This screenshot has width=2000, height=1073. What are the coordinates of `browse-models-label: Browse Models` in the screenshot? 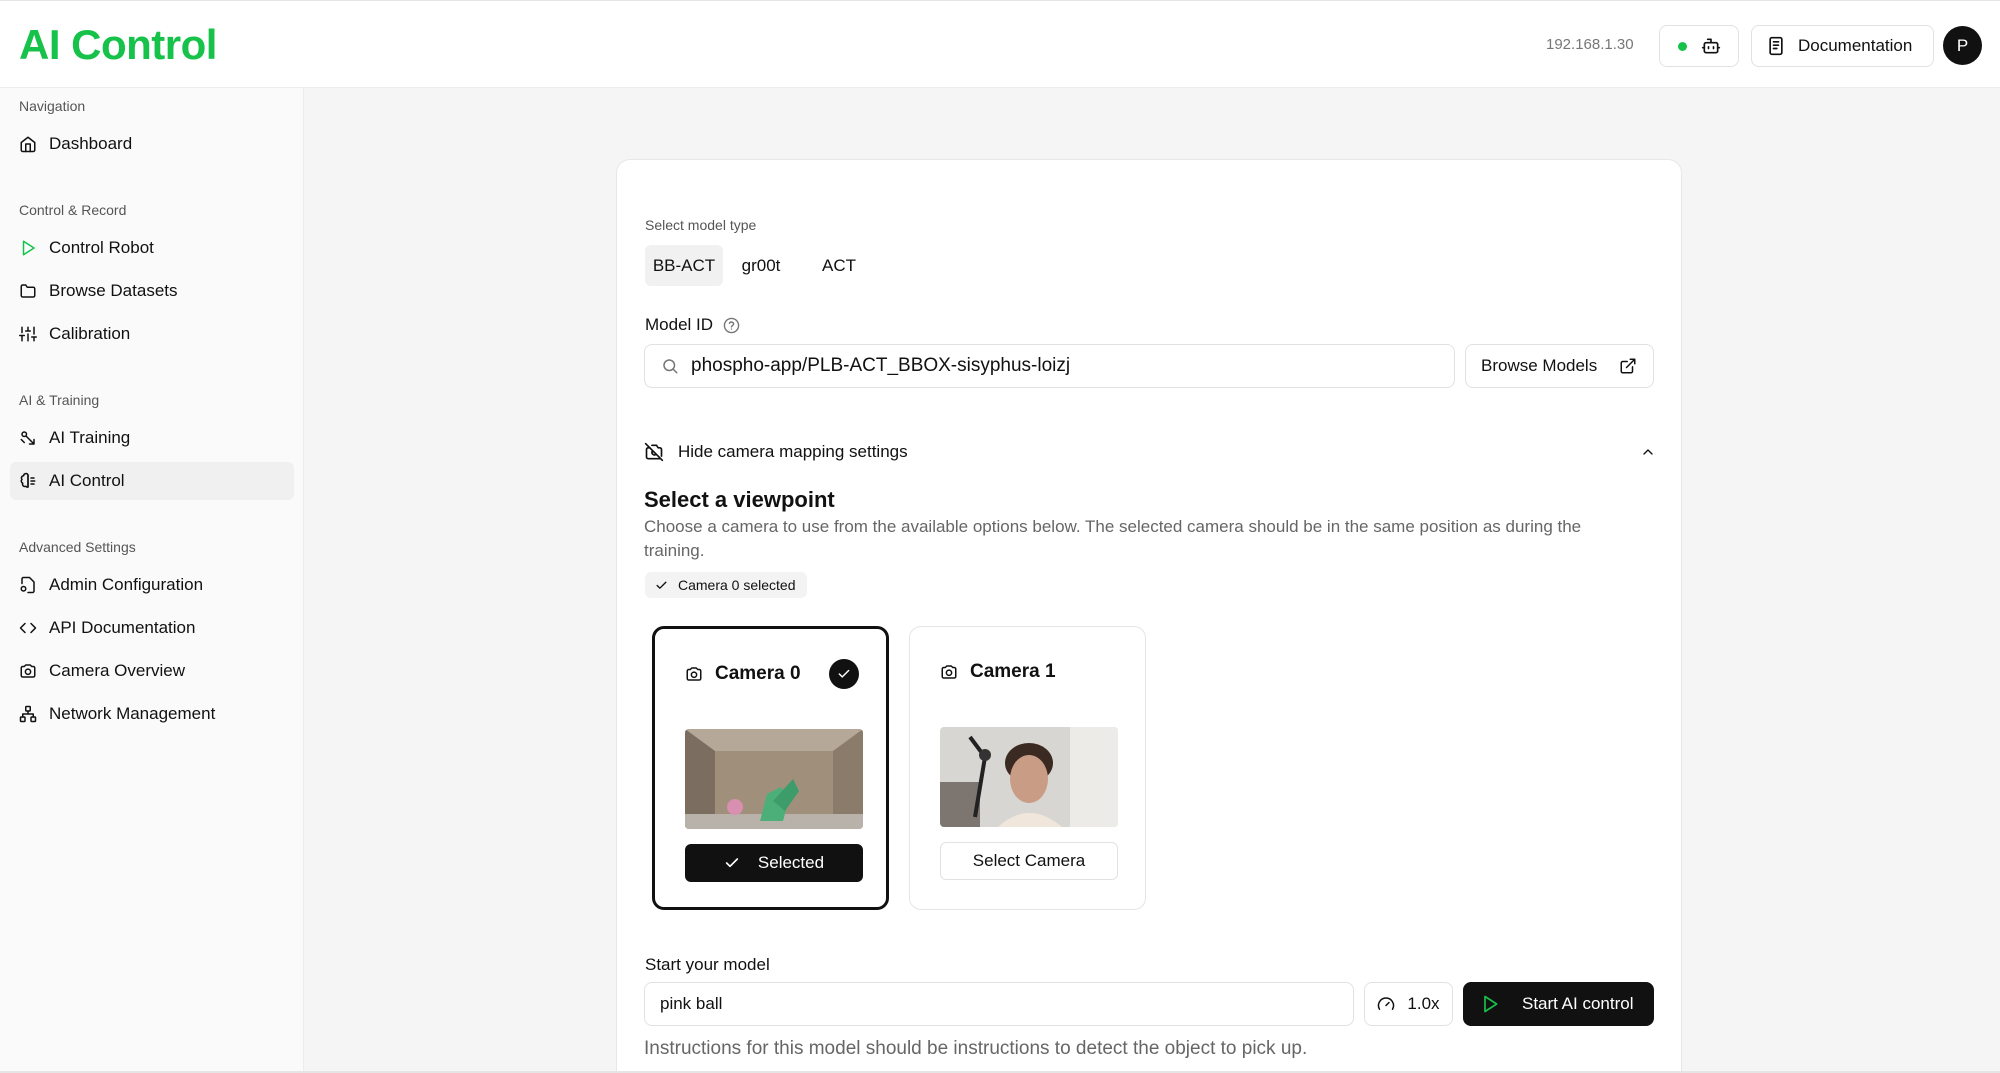 It's located at (1539, 365).